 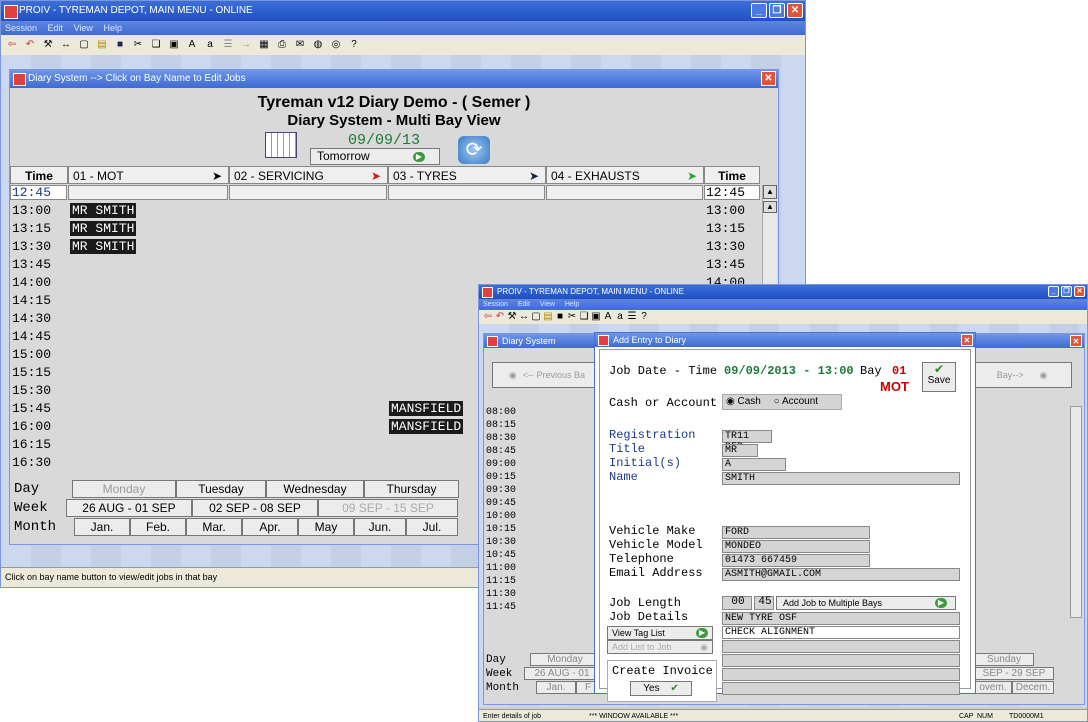 I want to click on job-detail-line-1: NEW TYRE OSF, so click(x=841, y=618).